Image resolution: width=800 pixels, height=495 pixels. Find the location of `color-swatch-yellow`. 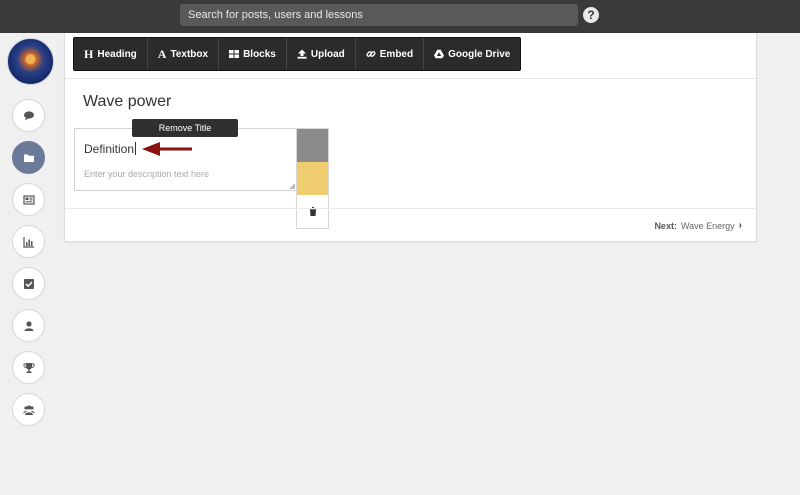

color-swatch-yellow is located at coordinates (312, 178).